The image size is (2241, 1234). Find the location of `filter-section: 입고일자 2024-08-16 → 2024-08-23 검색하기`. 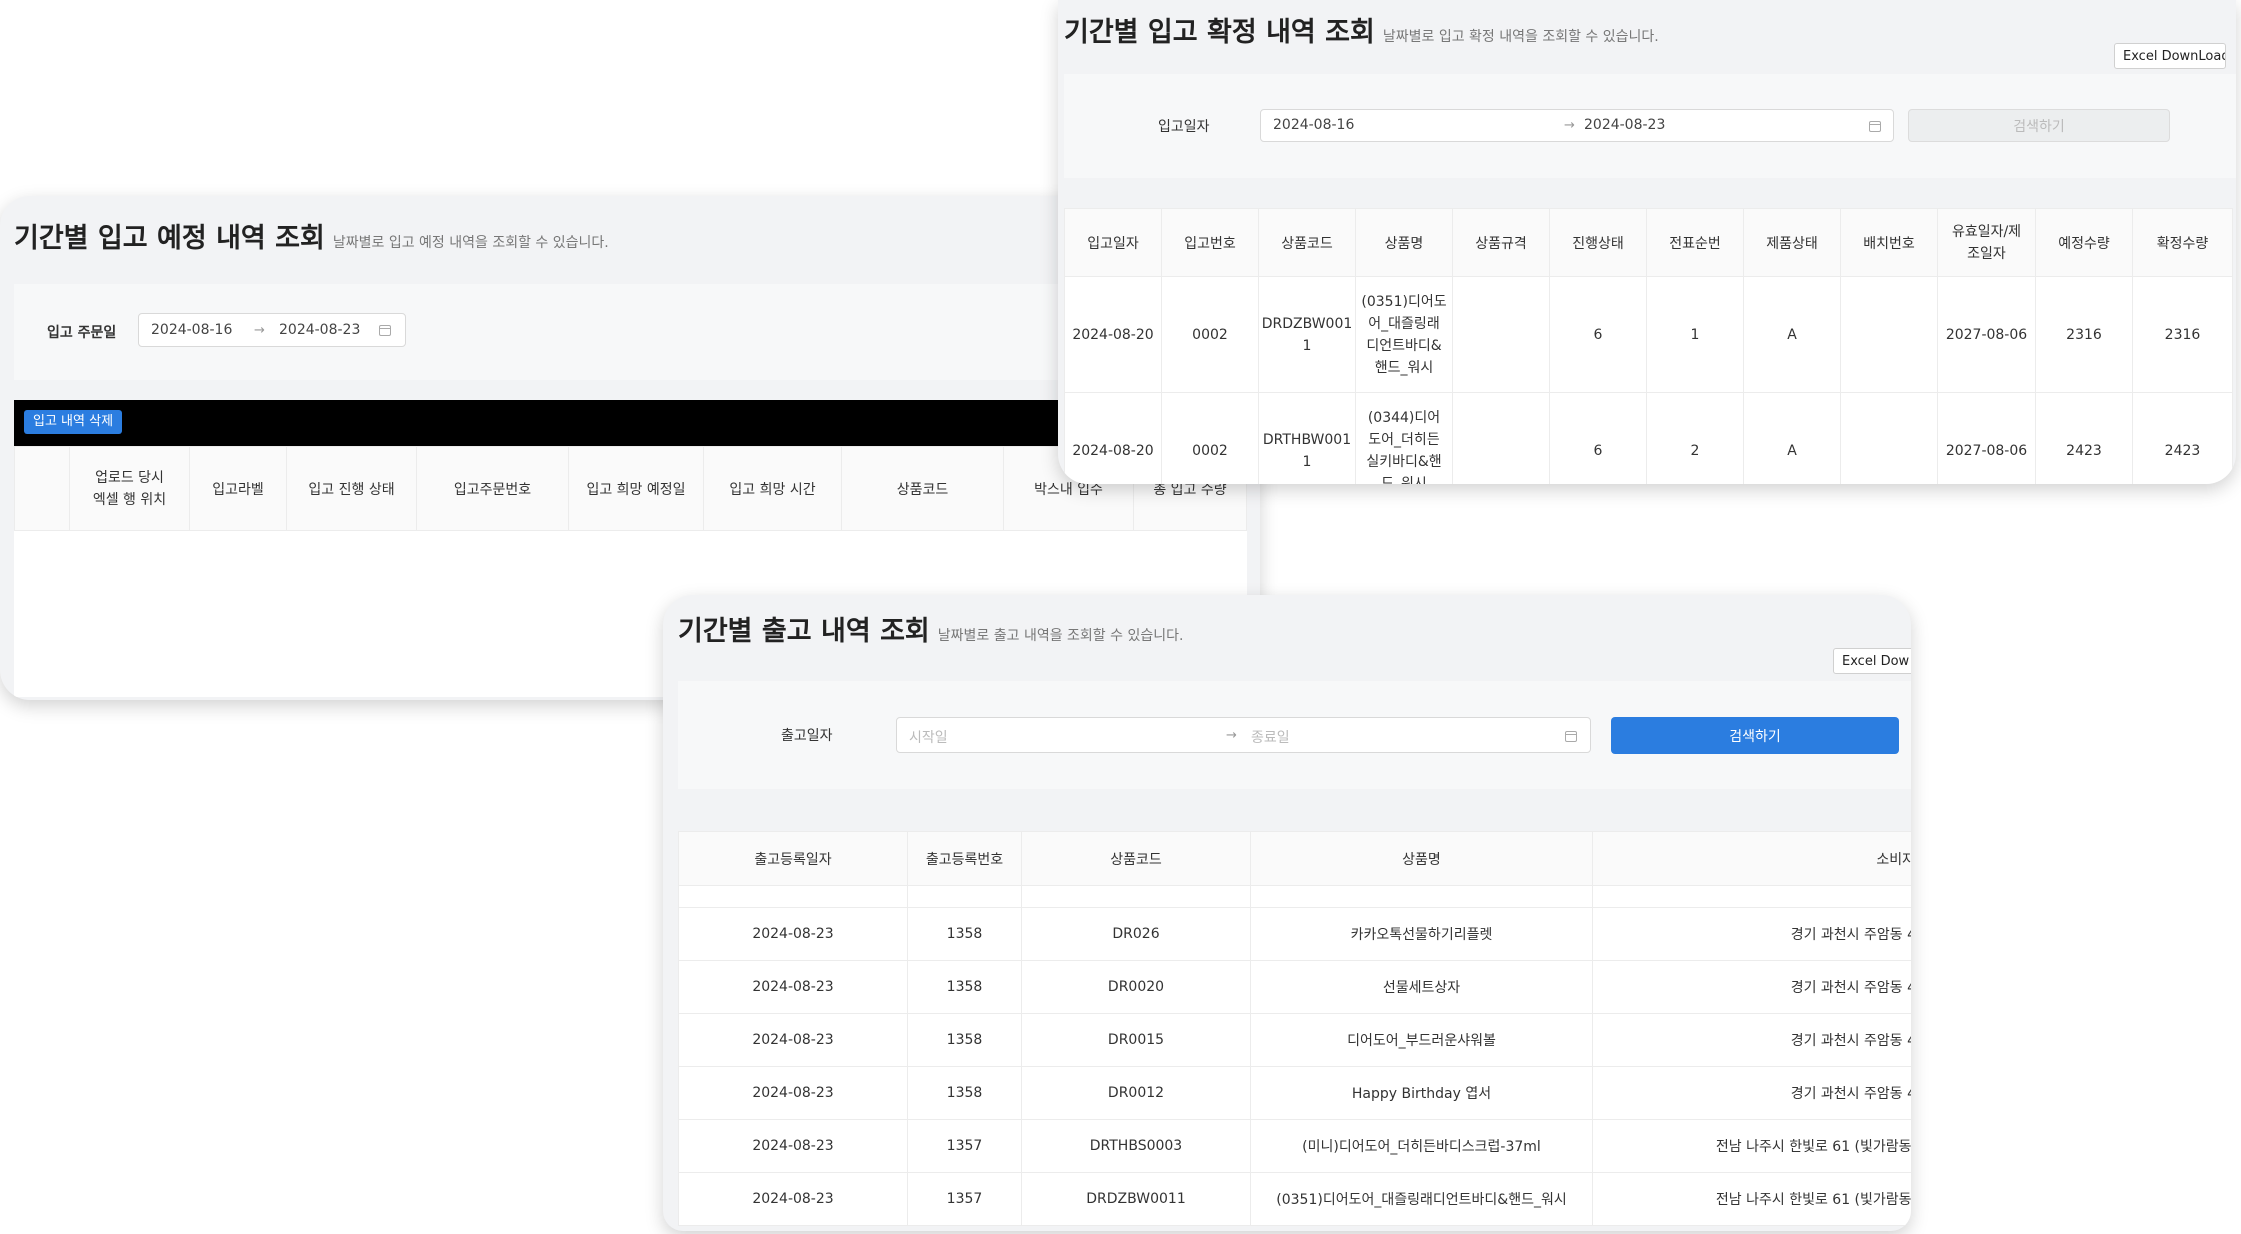

filter-section: 입고일자 2024-08-16 → 2024-08-23 검색하기 is located at coordinates (1650, 126).